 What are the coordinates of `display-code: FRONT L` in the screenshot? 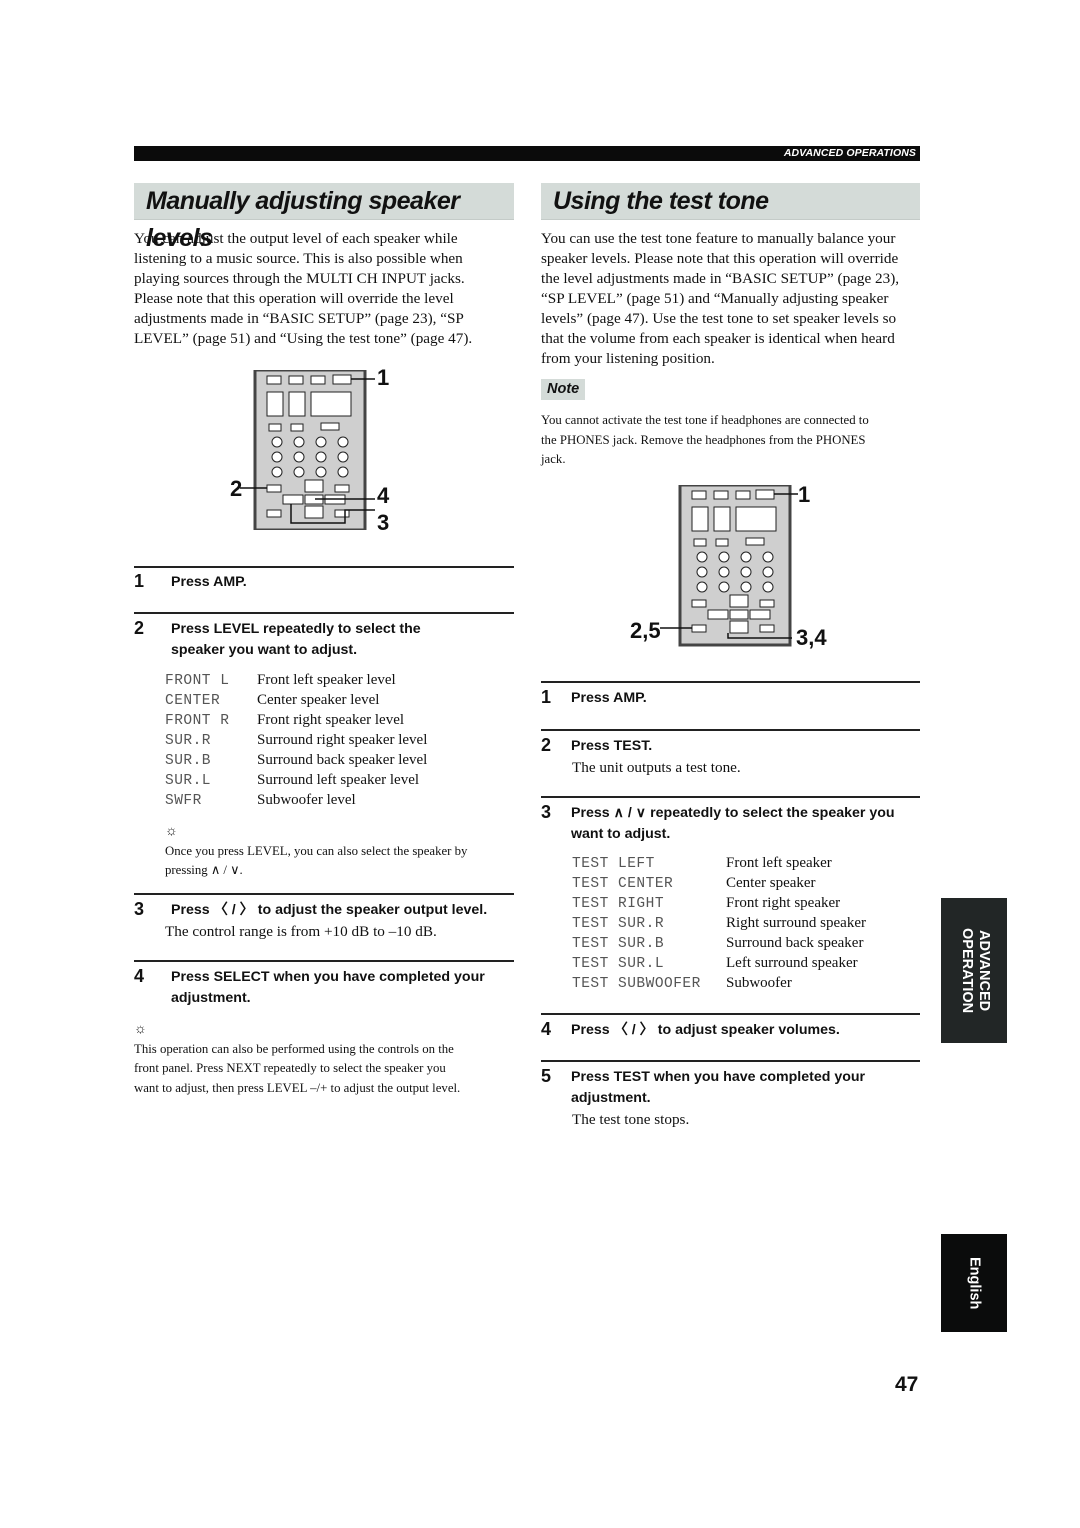 It's located at (197, 681).